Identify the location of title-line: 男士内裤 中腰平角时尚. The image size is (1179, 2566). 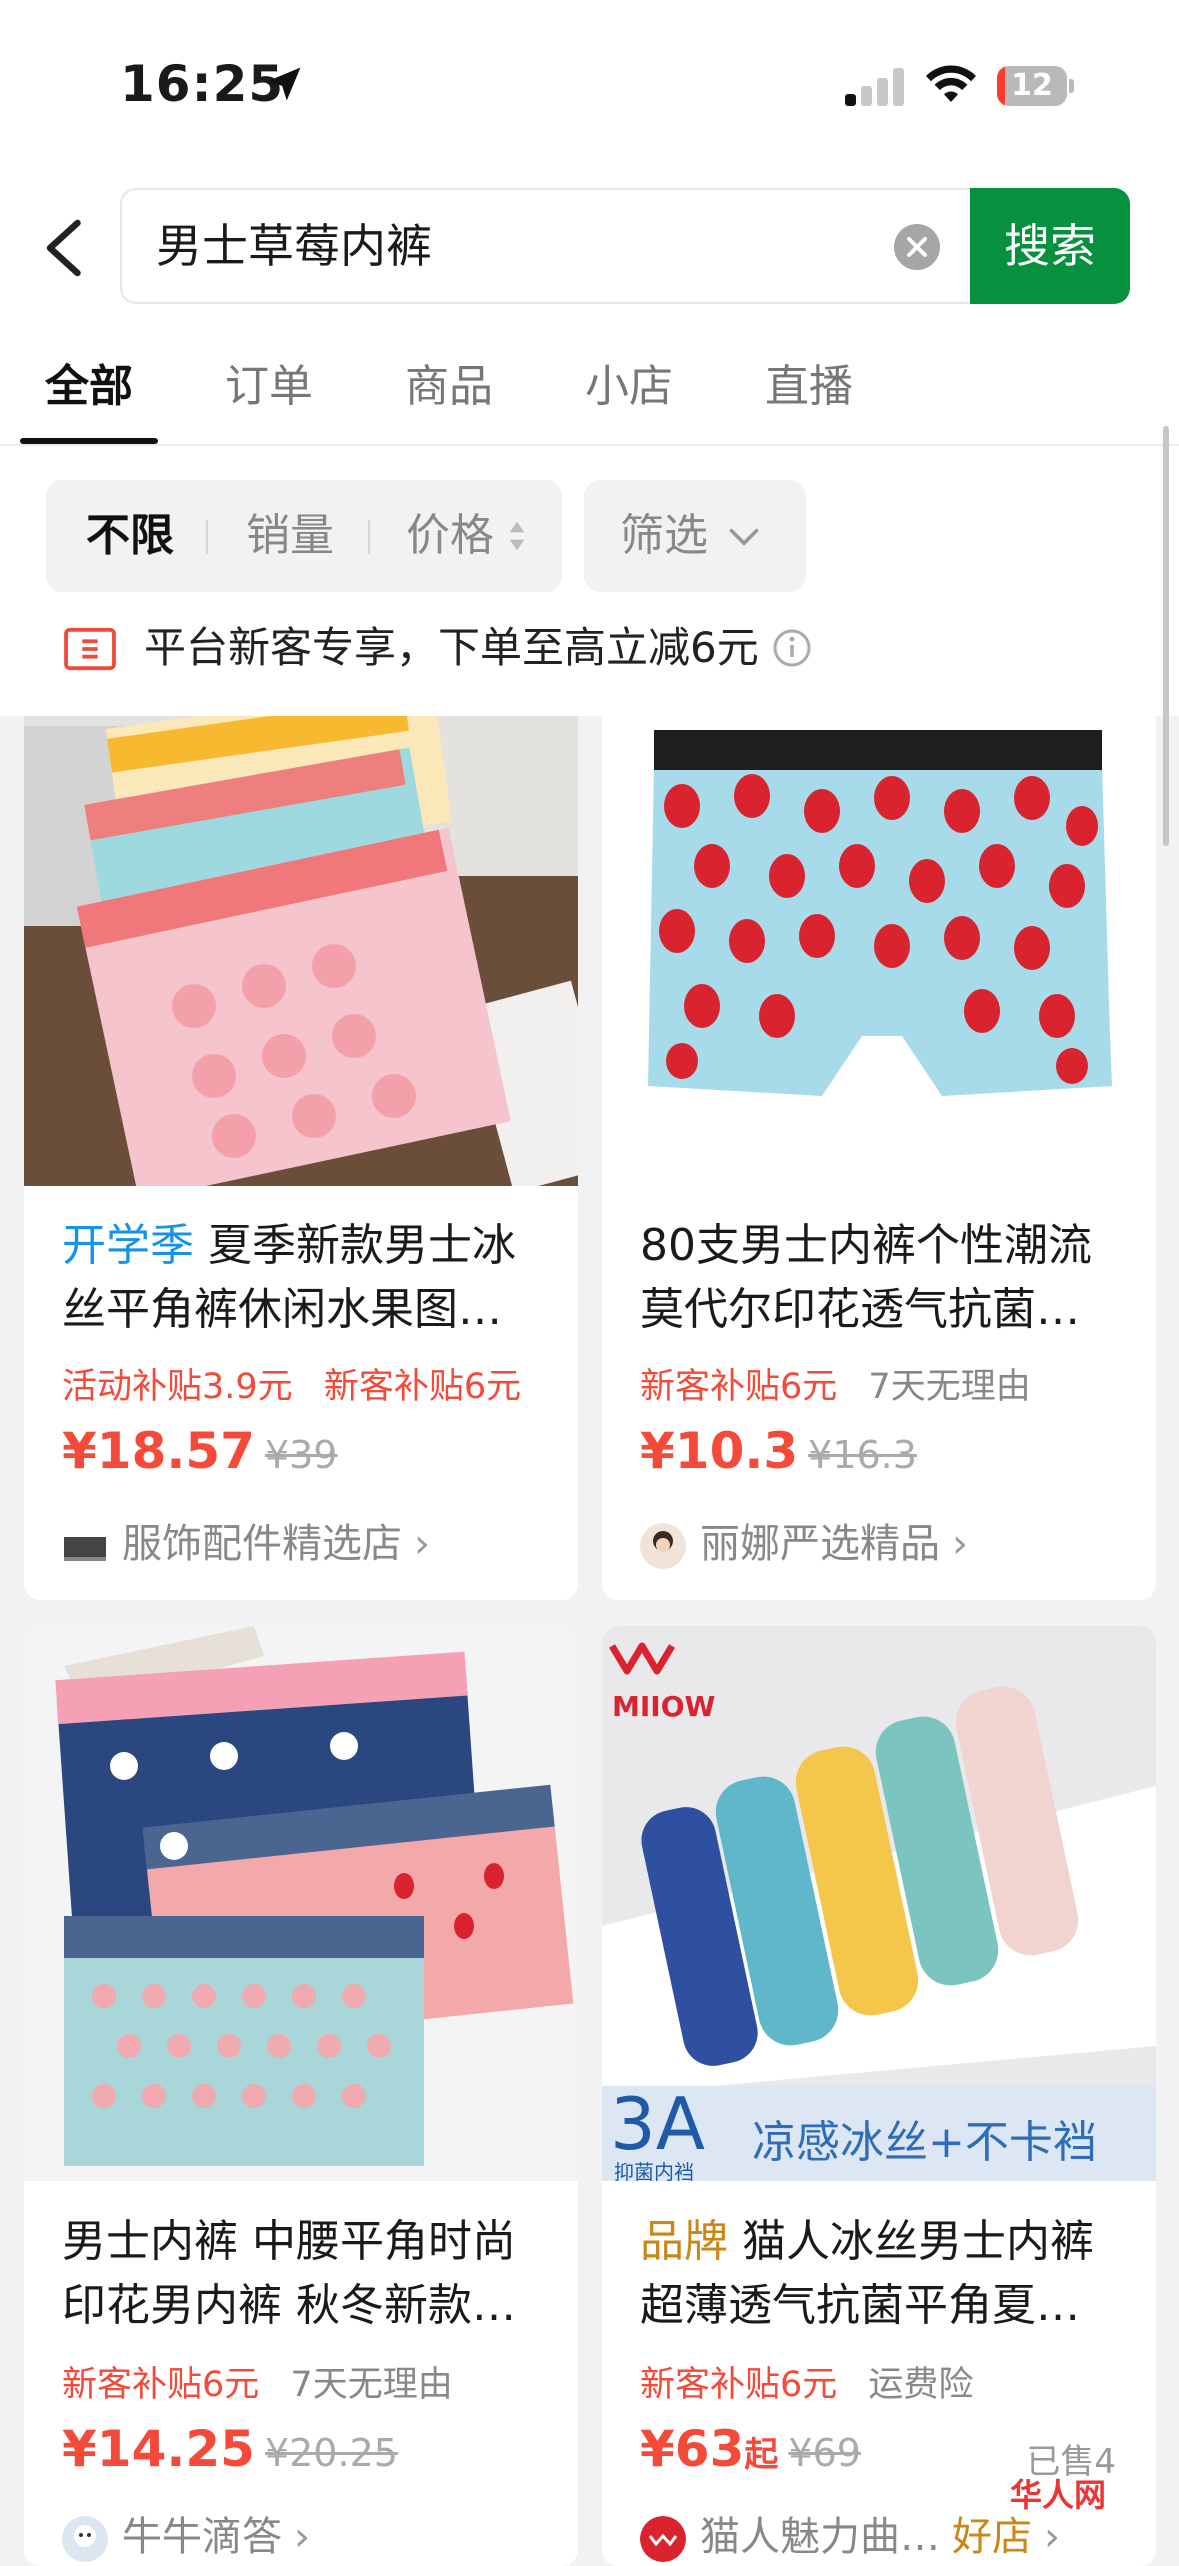
(289, 2241).